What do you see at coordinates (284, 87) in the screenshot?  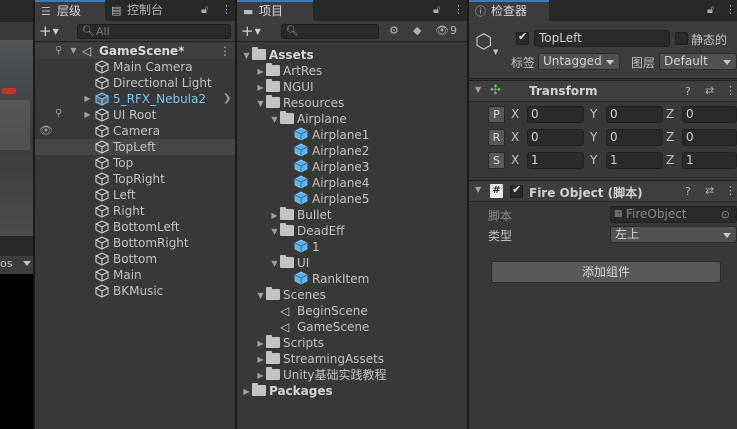 I see `project-folder: ▶ NGUI` at bounding box center [284, 87].